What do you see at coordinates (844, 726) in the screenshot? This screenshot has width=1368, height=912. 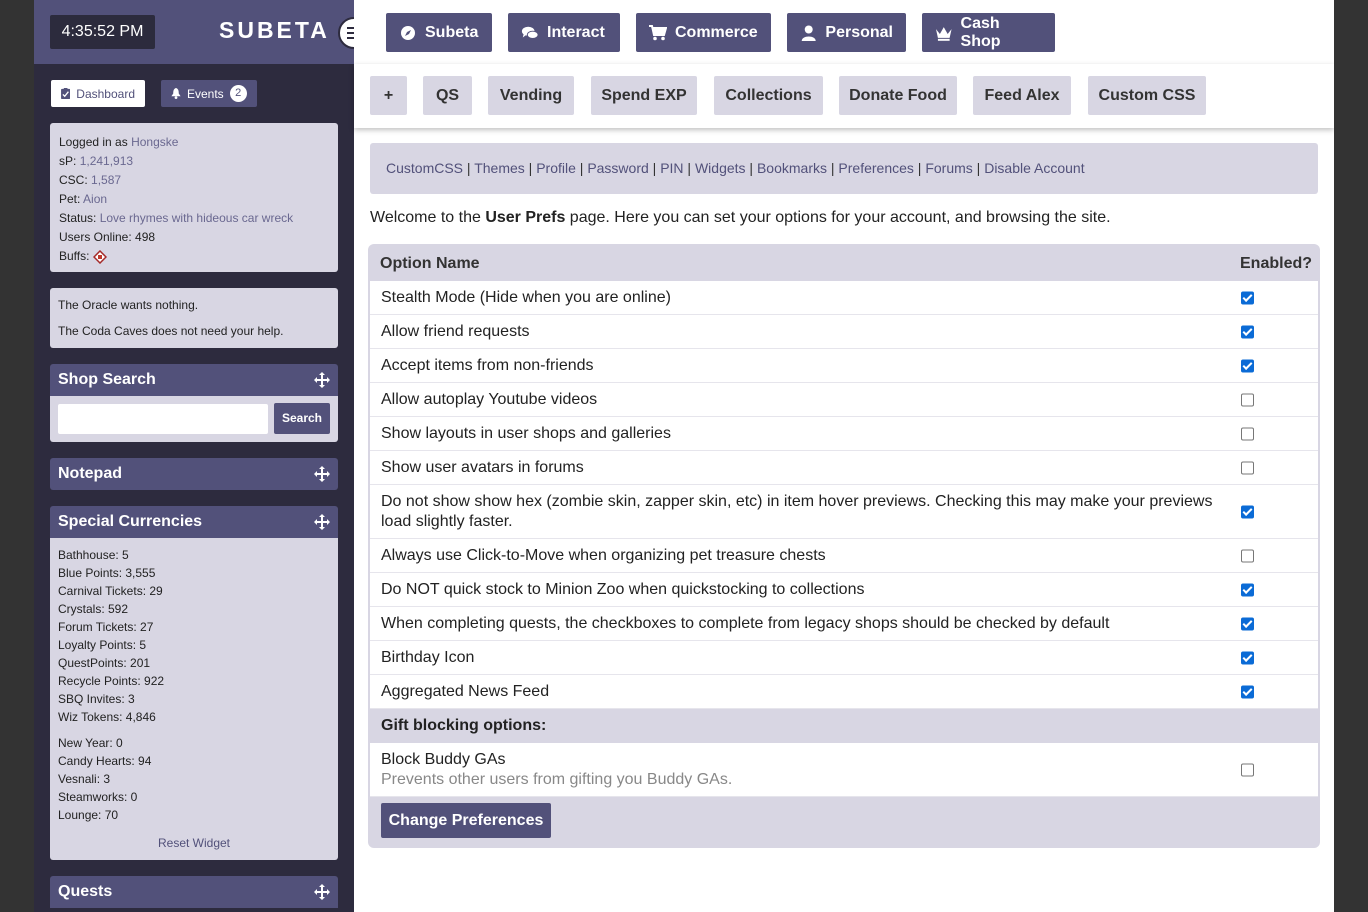 I see `gift-section-header: Gift blocking options:` at bounding box center [844, 726].